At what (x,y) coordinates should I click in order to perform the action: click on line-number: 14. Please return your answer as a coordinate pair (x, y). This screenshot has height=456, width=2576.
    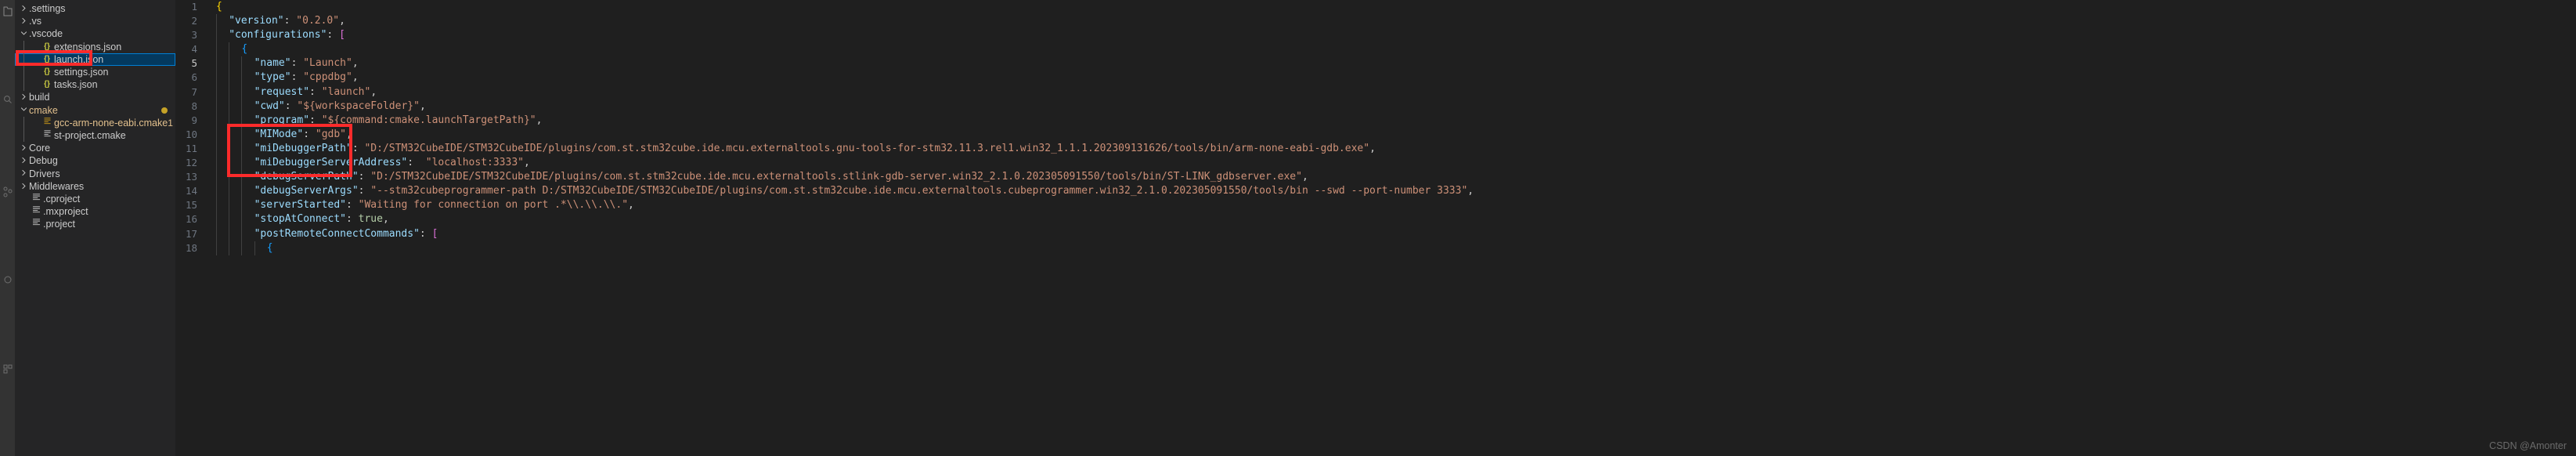
    Looking at the image, I should click on (191, 191).